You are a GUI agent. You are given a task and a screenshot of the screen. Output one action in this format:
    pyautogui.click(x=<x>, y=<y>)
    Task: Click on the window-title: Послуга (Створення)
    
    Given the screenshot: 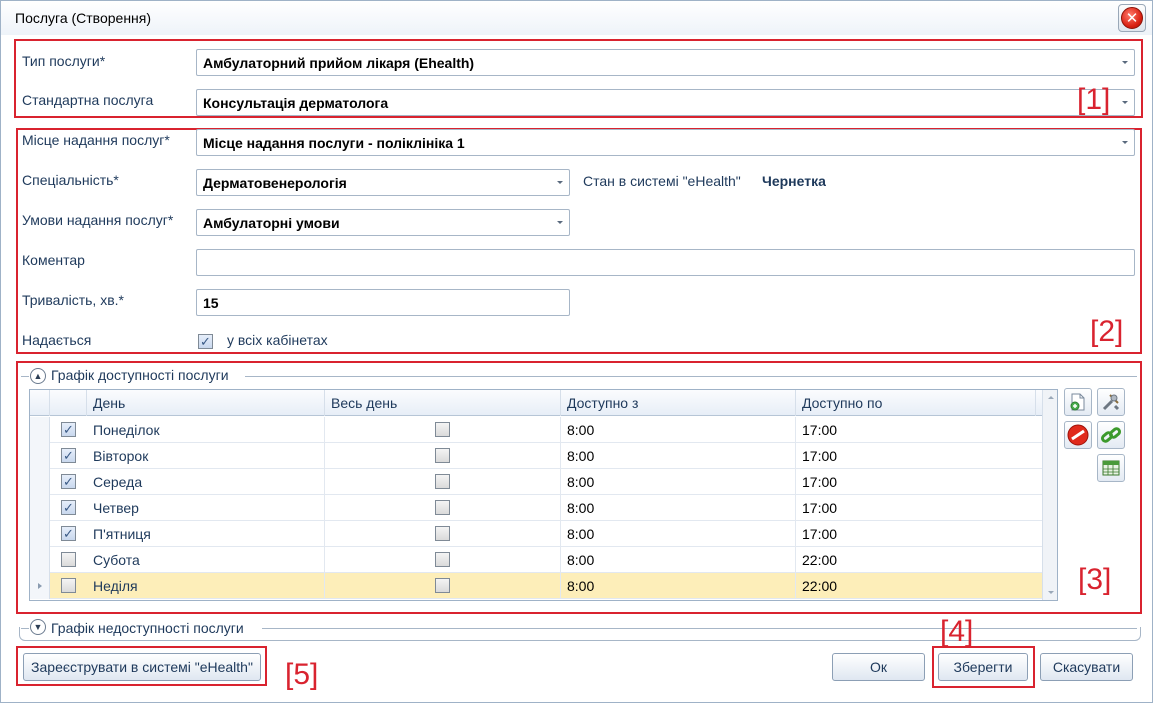 What is the action you would take?
    pyautogui.click(x=83, y=18)
    